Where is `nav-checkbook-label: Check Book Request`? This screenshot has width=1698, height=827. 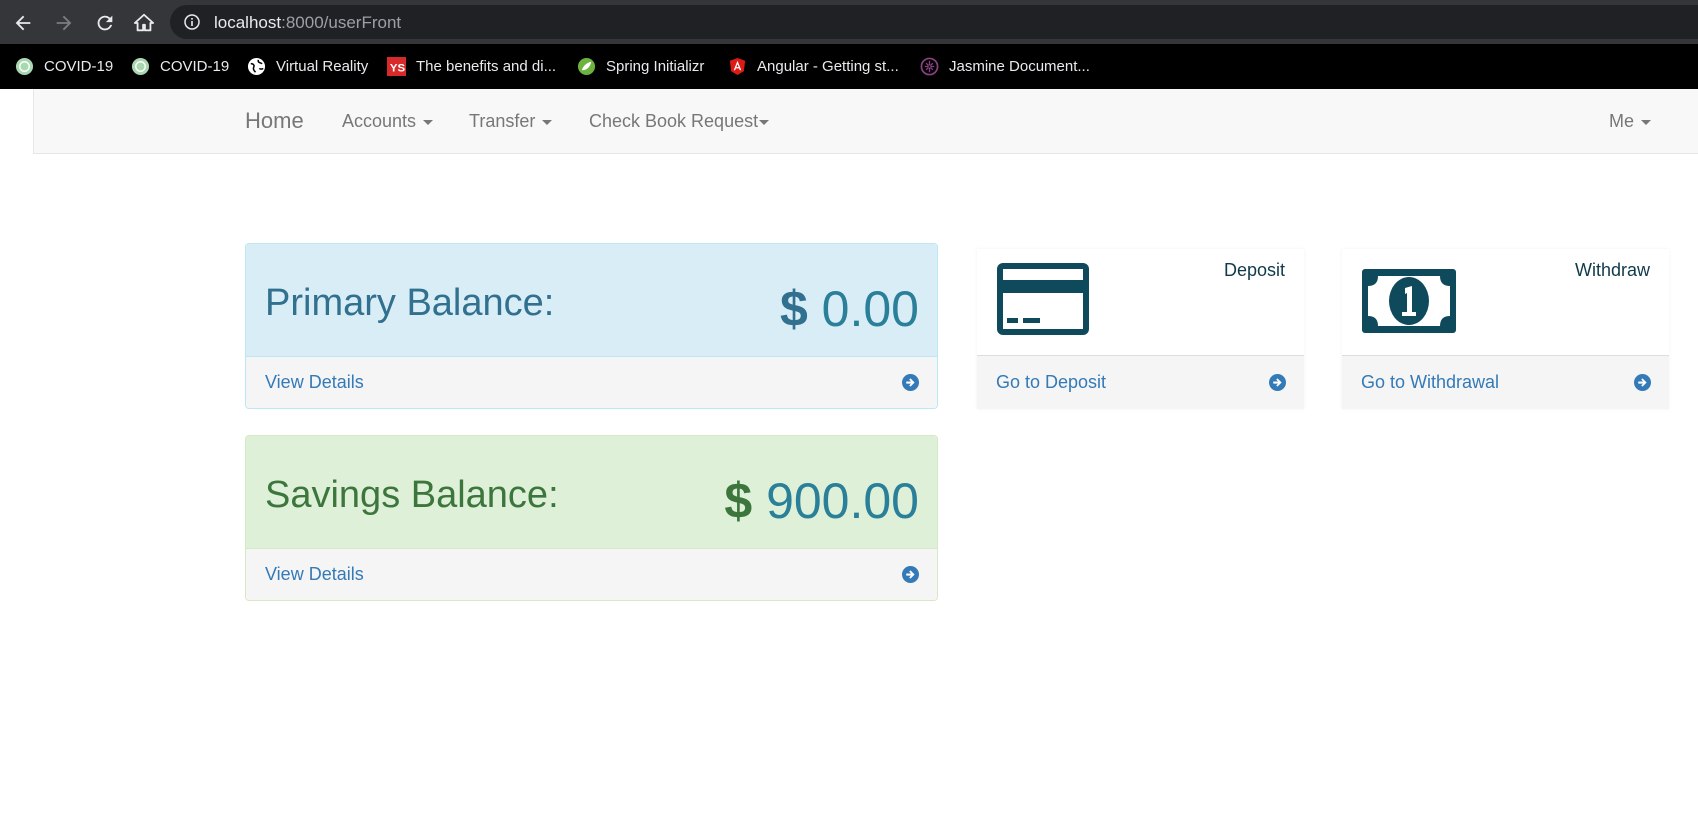 nav-checkbook-label: Check Book Request is located at coordinates (674, 121).